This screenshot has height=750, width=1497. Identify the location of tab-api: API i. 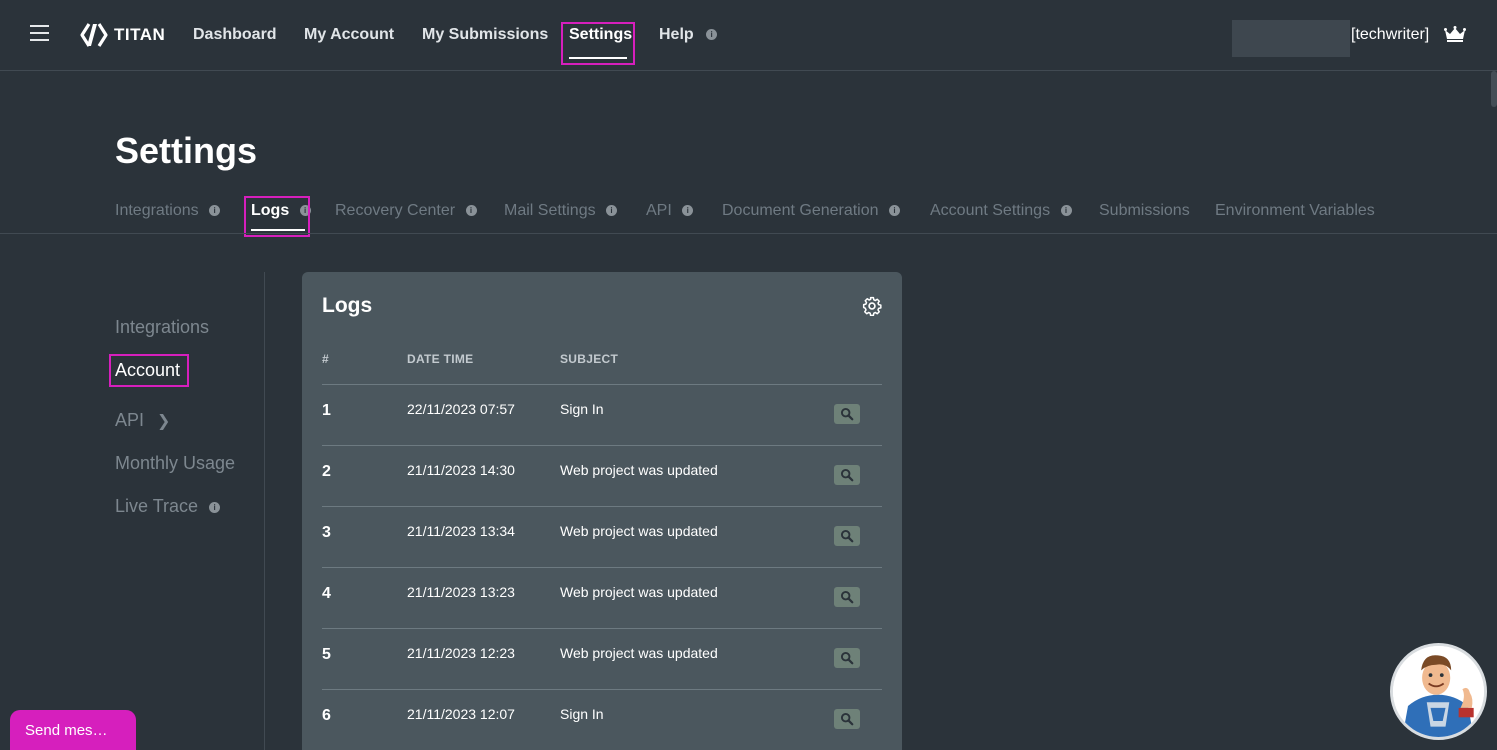
(670, 211).